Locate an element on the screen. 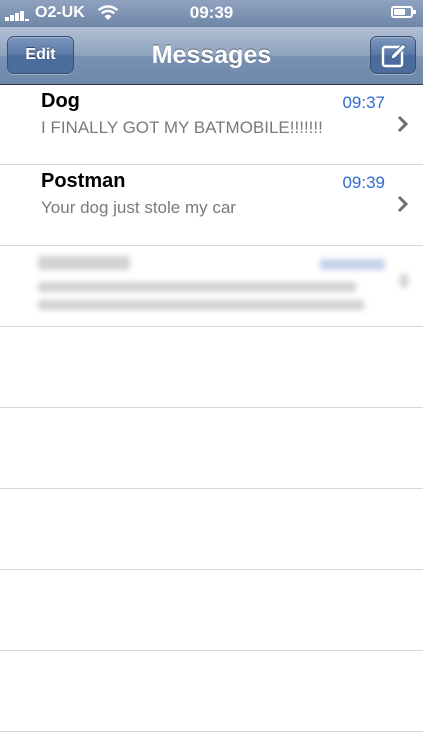 This screenshot has height=750, width=423. status-bar: O2-UK 09:39 is located at coordinates (211, 13).